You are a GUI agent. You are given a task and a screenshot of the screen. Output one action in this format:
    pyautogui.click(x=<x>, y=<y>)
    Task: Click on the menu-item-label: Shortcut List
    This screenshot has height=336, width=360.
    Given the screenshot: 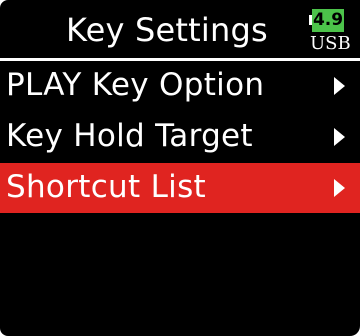 What is the action you would take?
    pyautogui.click(x=106, y=187)
    